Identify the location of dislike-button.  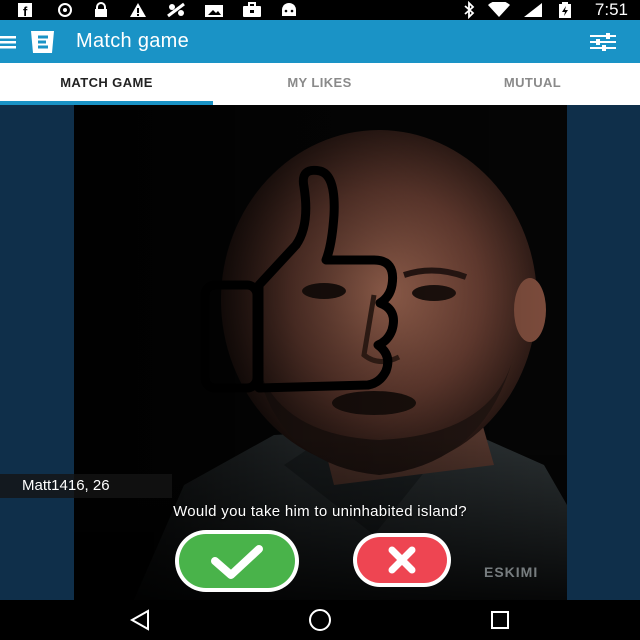
(402, 560).